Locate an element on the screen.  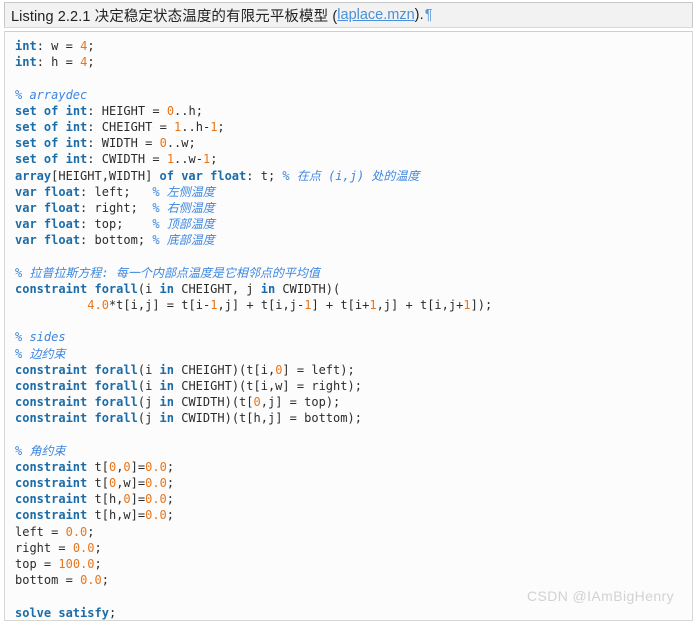
pilcrow-icon: ¶ is located at coordinates (429, 15).